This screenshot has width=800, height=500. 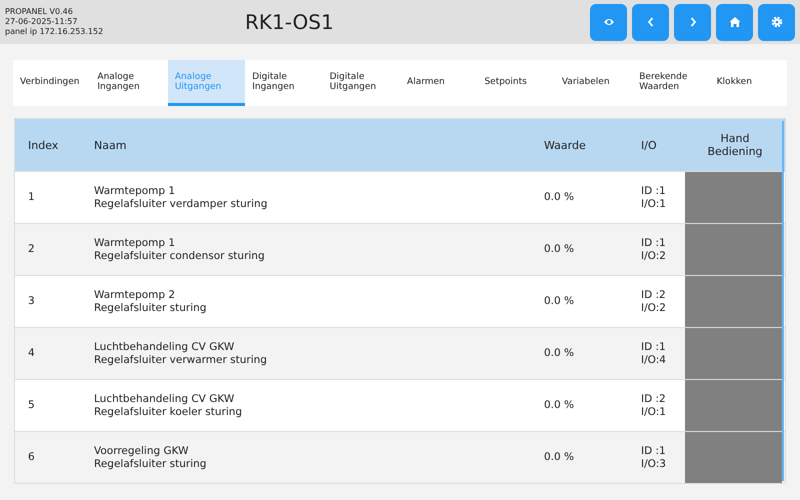 What do you see at coordinates (692, 22) in the screenshot?
I see `chevron-right-button` at bounding box center [692, 22].